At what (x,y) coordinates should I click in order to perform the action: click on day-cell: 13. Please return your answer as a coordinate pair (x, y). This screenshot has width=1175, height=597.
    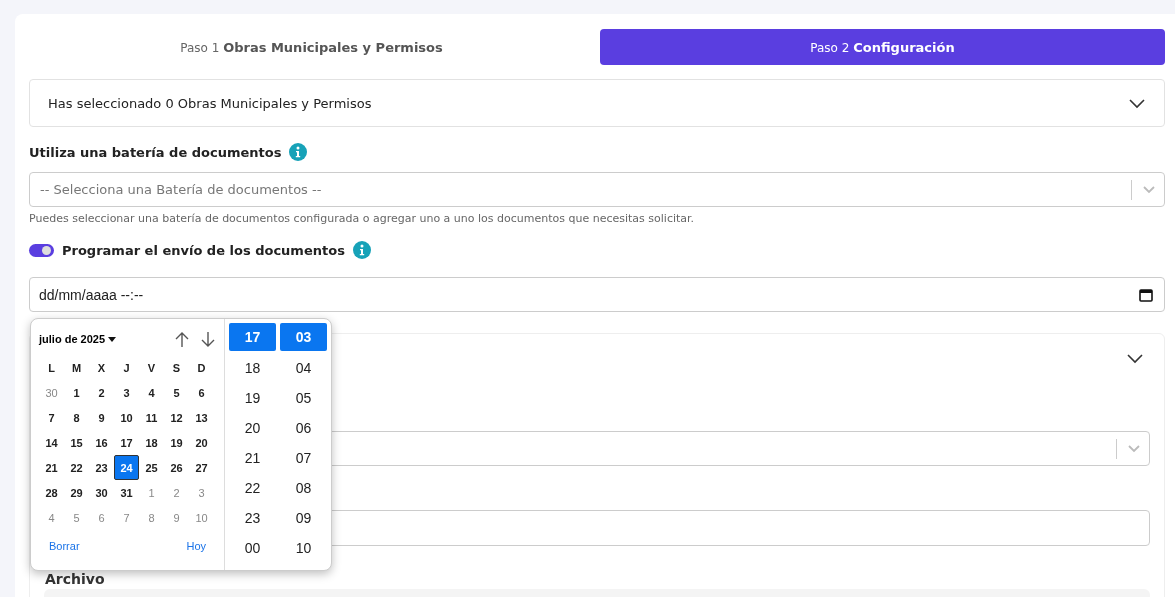
    Looking at the image, I should click on (201, 417).